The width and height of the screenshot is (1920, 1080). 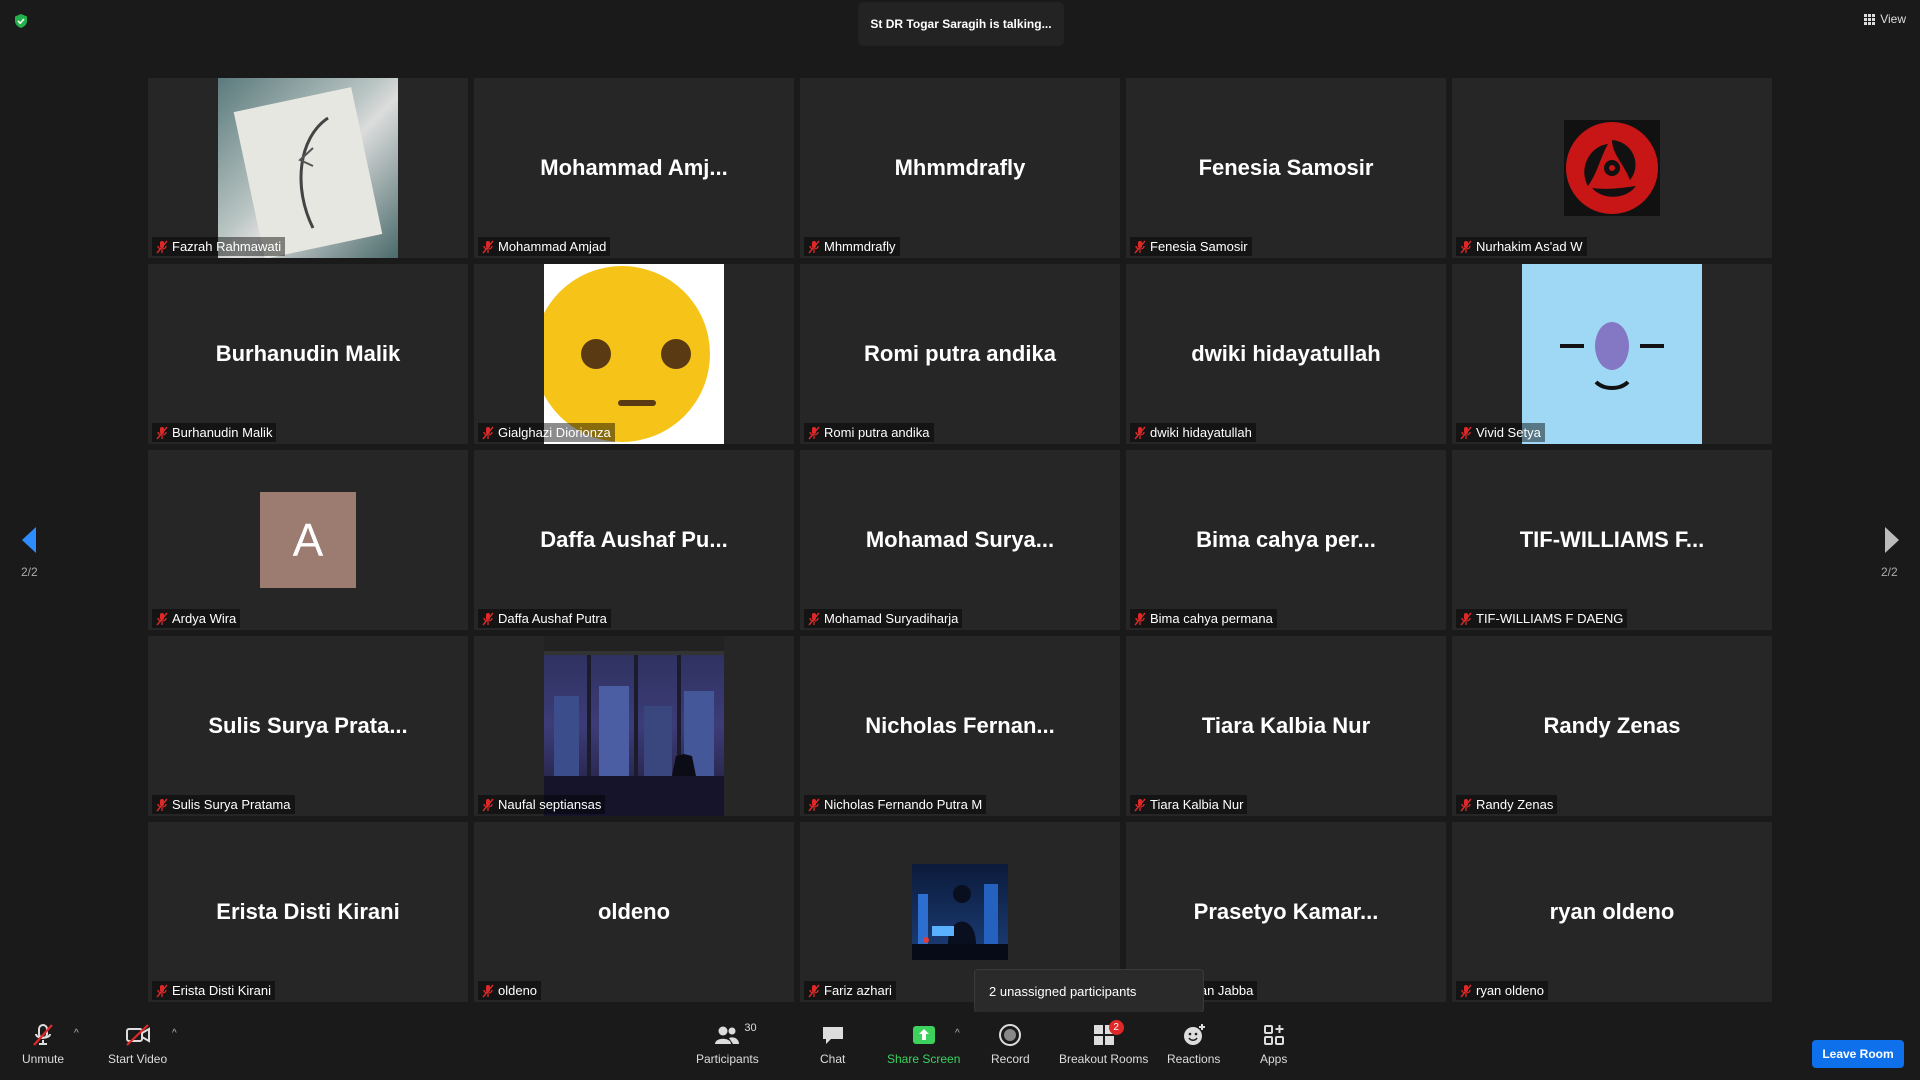 I want to click on video-off-icon, so click(x=137, y=1035).